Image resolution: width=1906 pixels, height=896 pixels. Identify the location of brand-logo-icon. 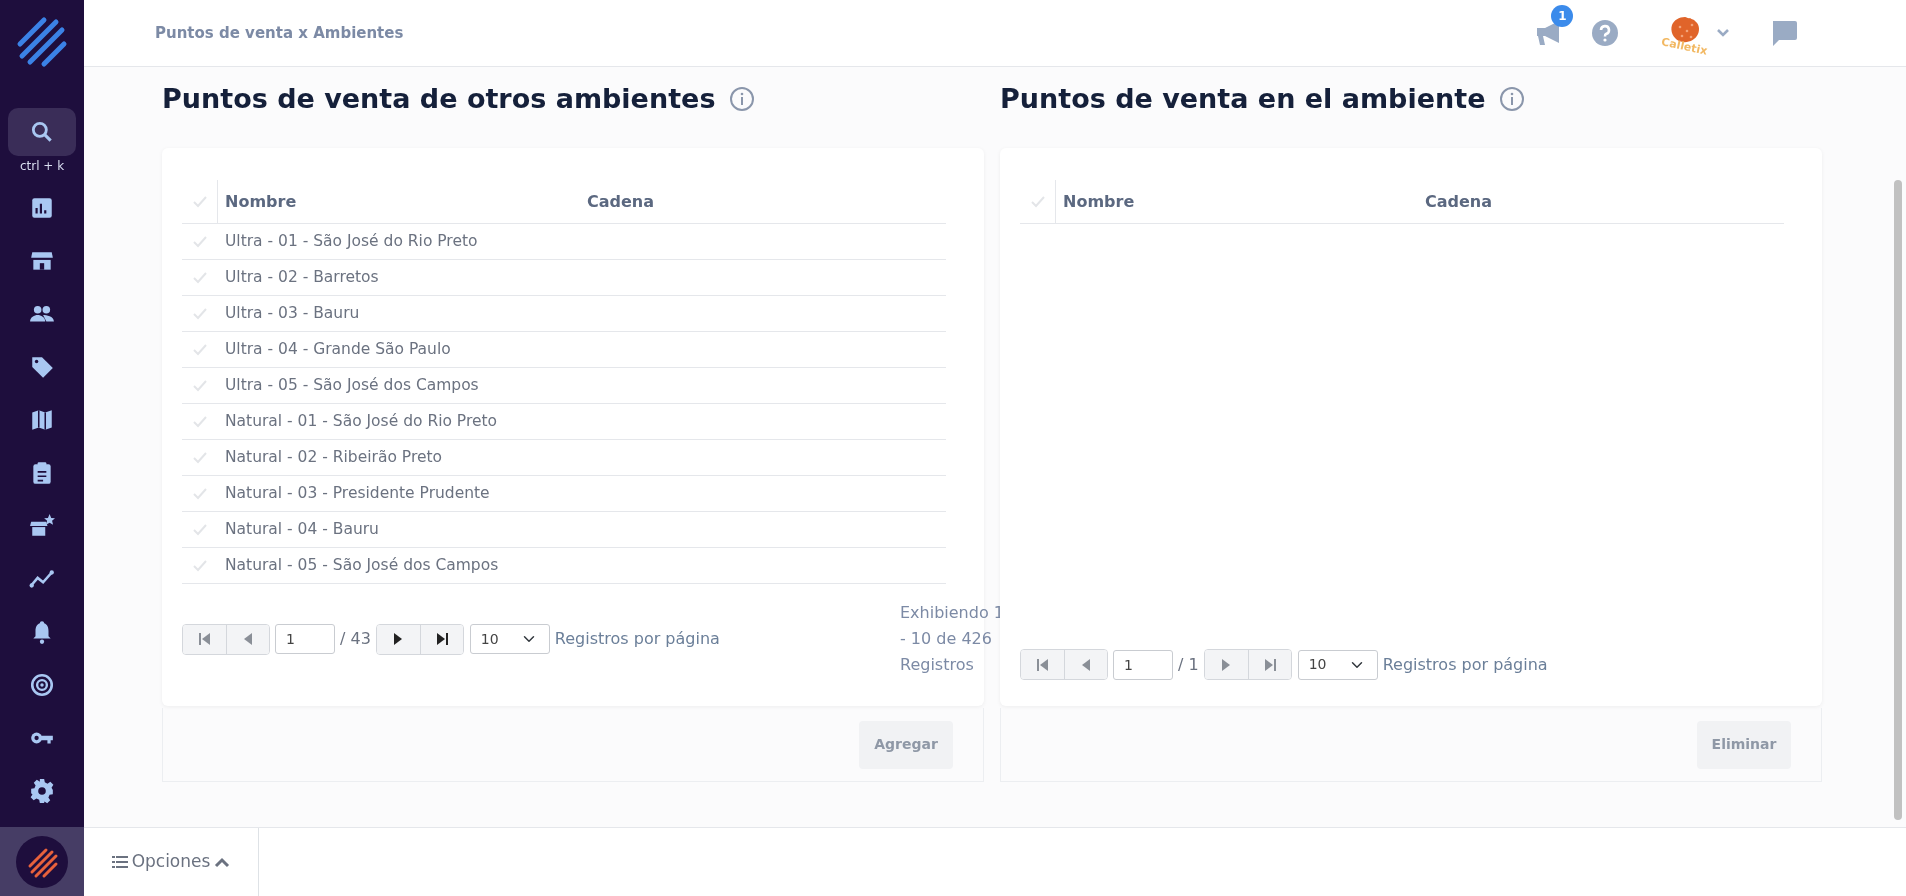
(42, 861).